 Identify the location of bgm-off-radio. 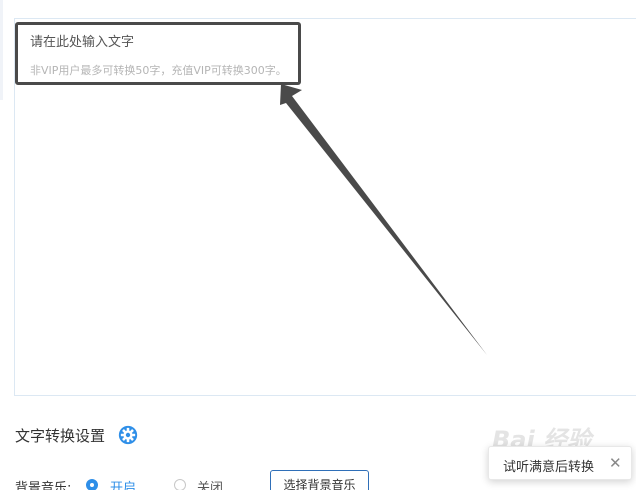
(180, 484).